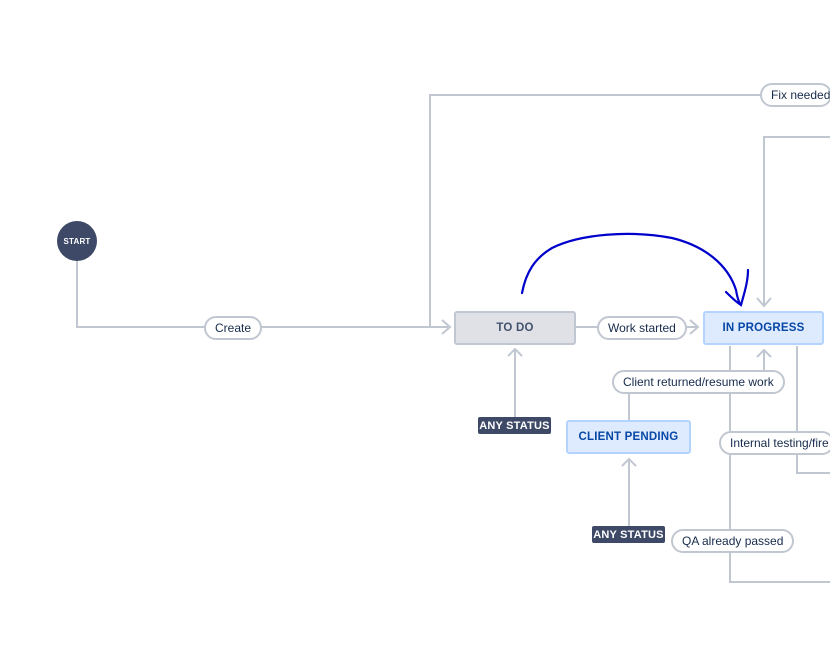 Image resolution: width=830 pixels, height=658 pixels. Describe the element at coordinates (515, 328) in the screenshot. I see `status-todo: TO DO` at that location.